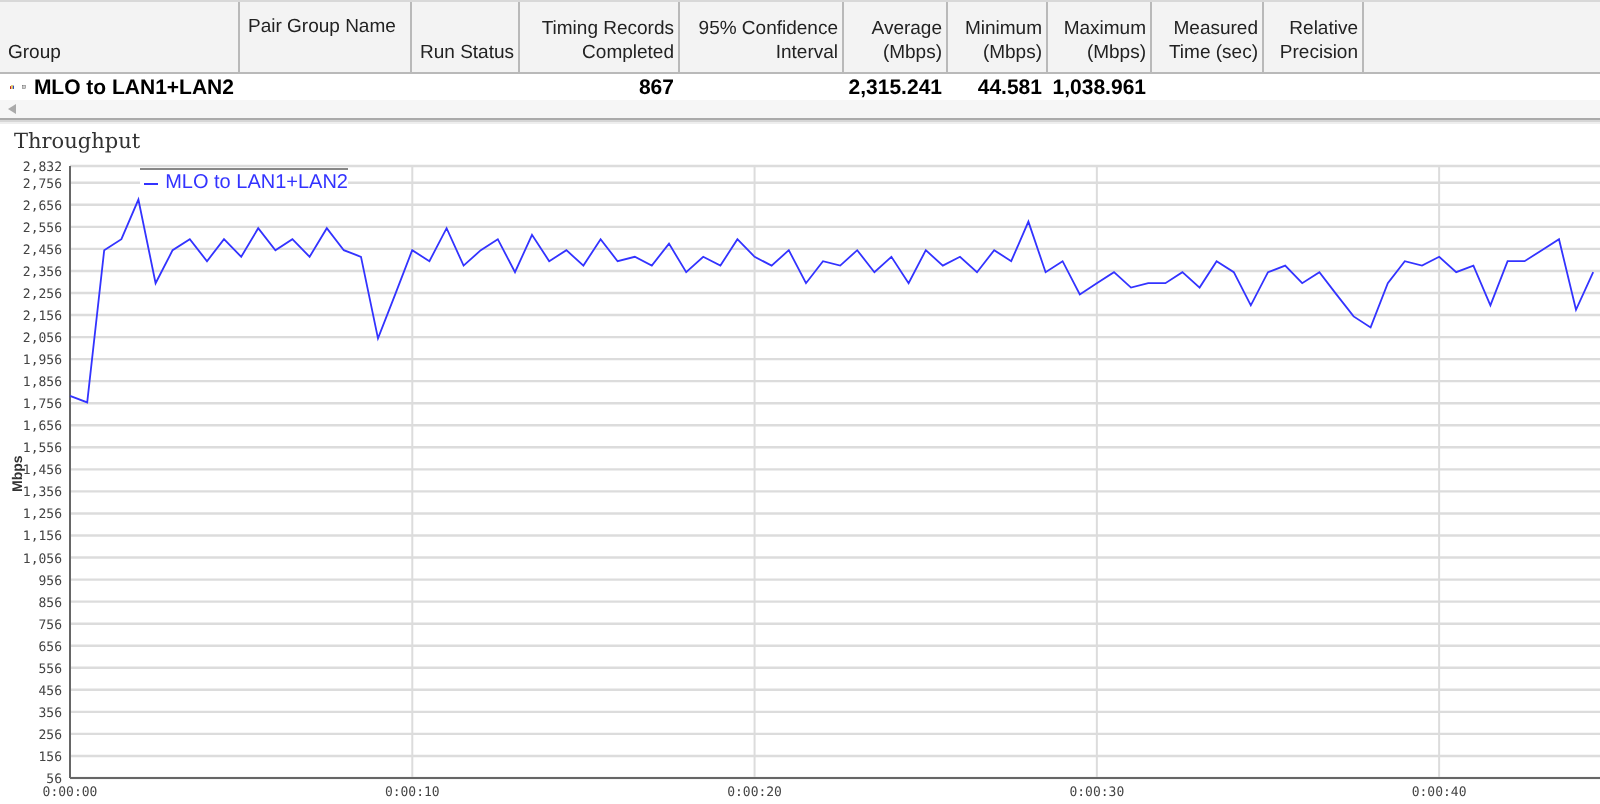 Image resolution: width=1600 pixels, height=804 pixels. What do you see at coordinates (1099, 87) in the screenshot?
I see `table-cell: 1,038.961` at bounding box center [1099, 87].